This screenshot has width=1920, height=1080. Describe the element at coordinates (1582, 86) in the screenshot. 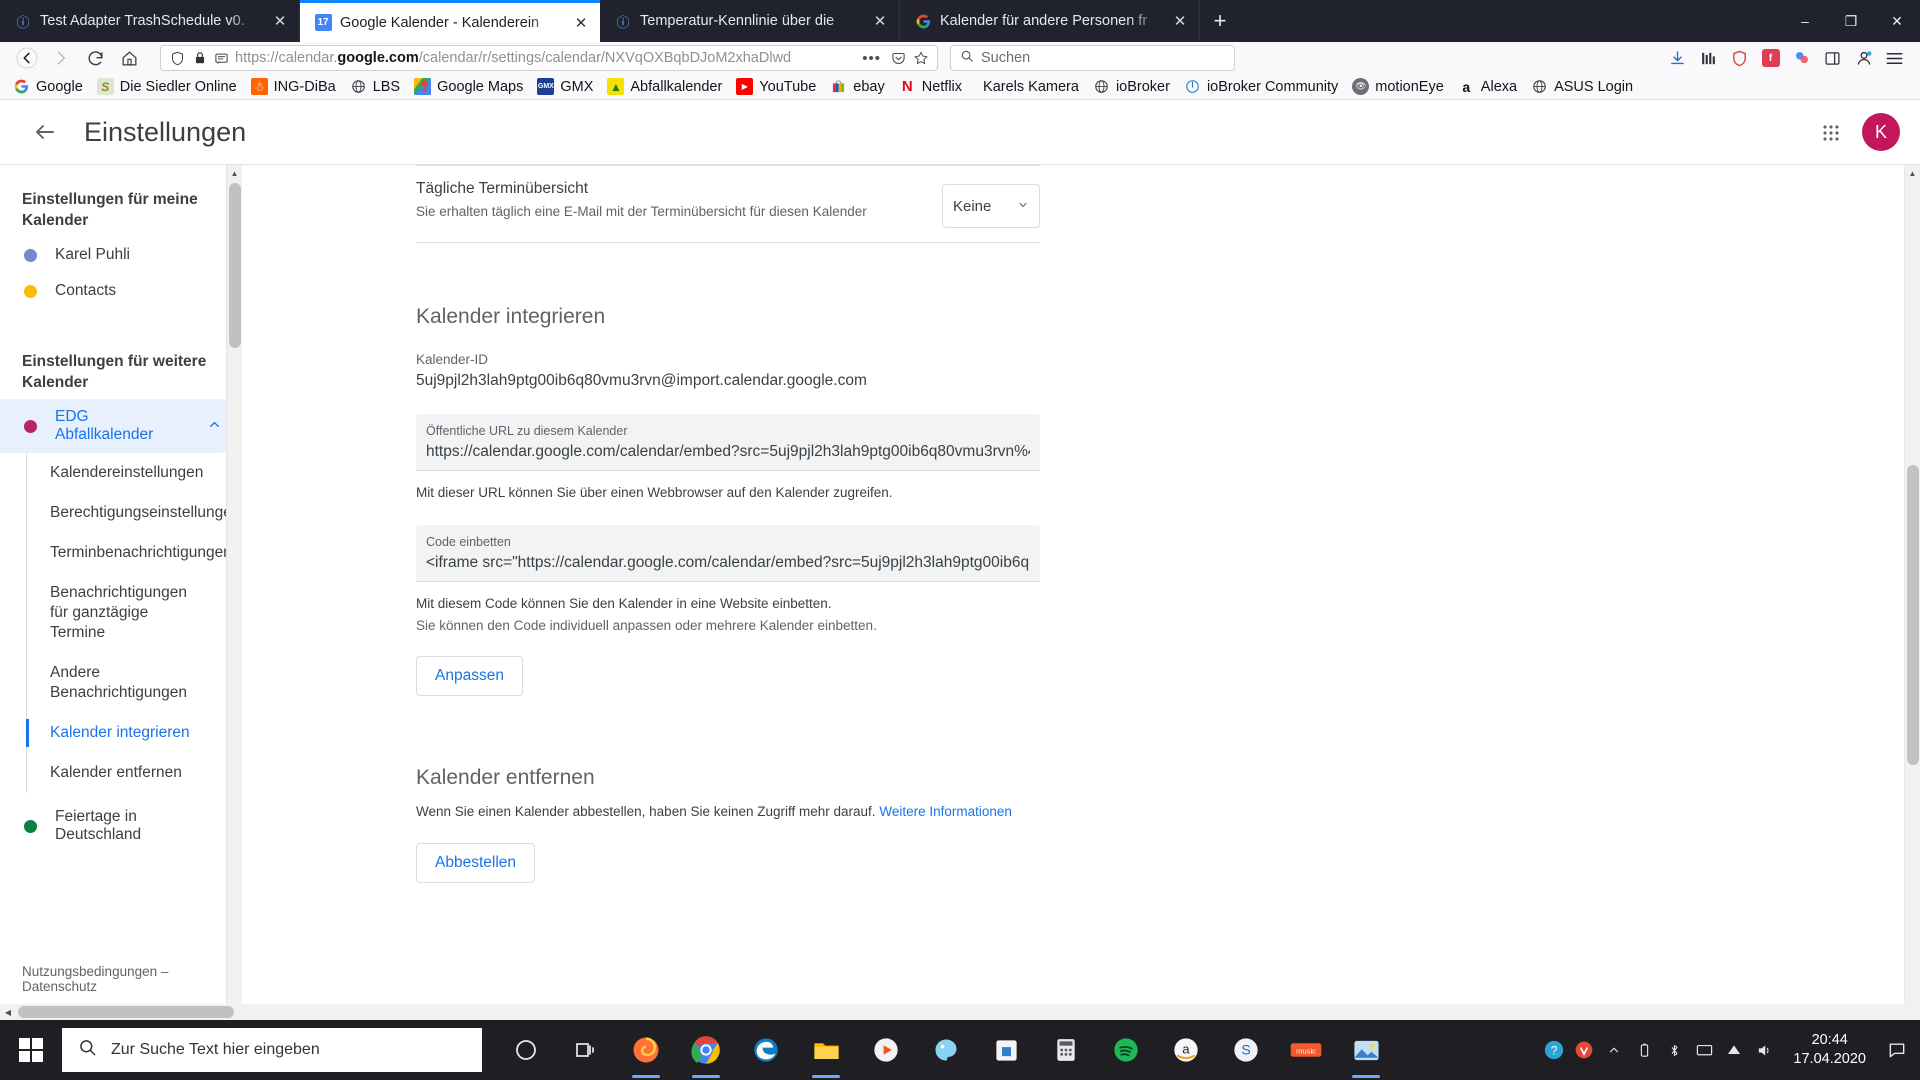

I see `bookmark-asus-login: ASUS Login` at that location.